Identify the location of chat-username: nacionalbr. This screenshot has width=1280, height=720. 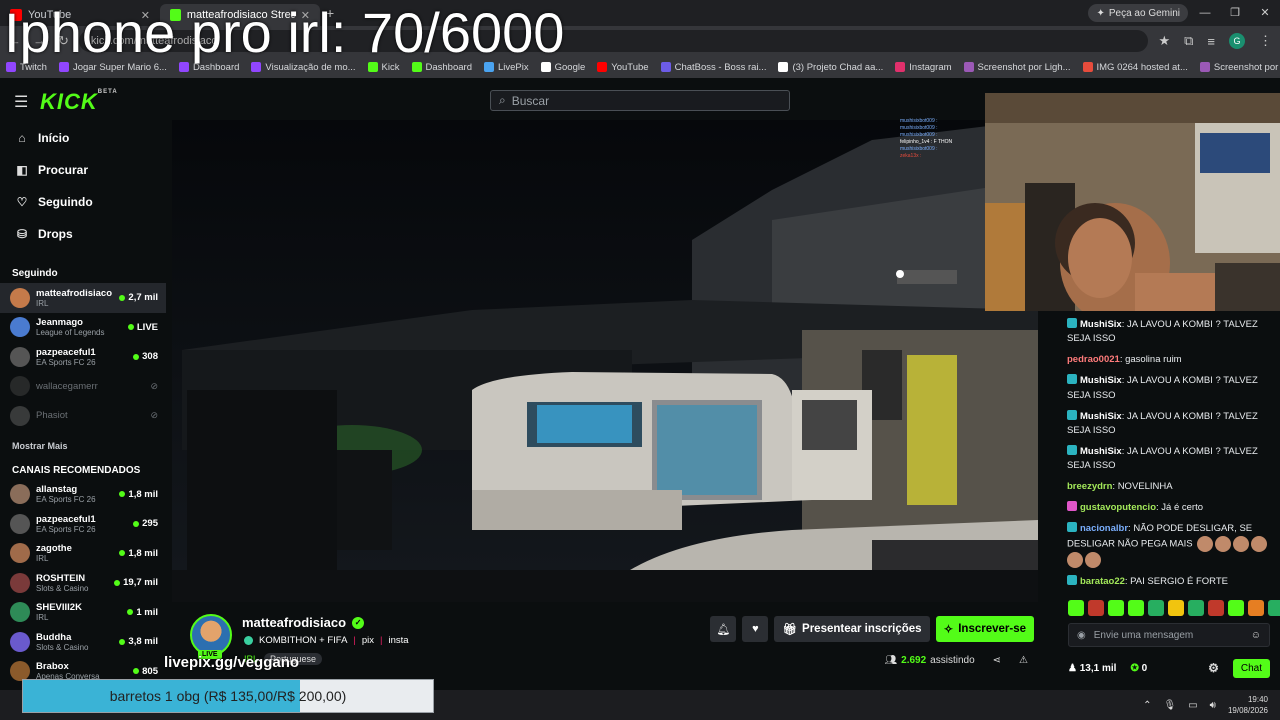
(1104, 528).